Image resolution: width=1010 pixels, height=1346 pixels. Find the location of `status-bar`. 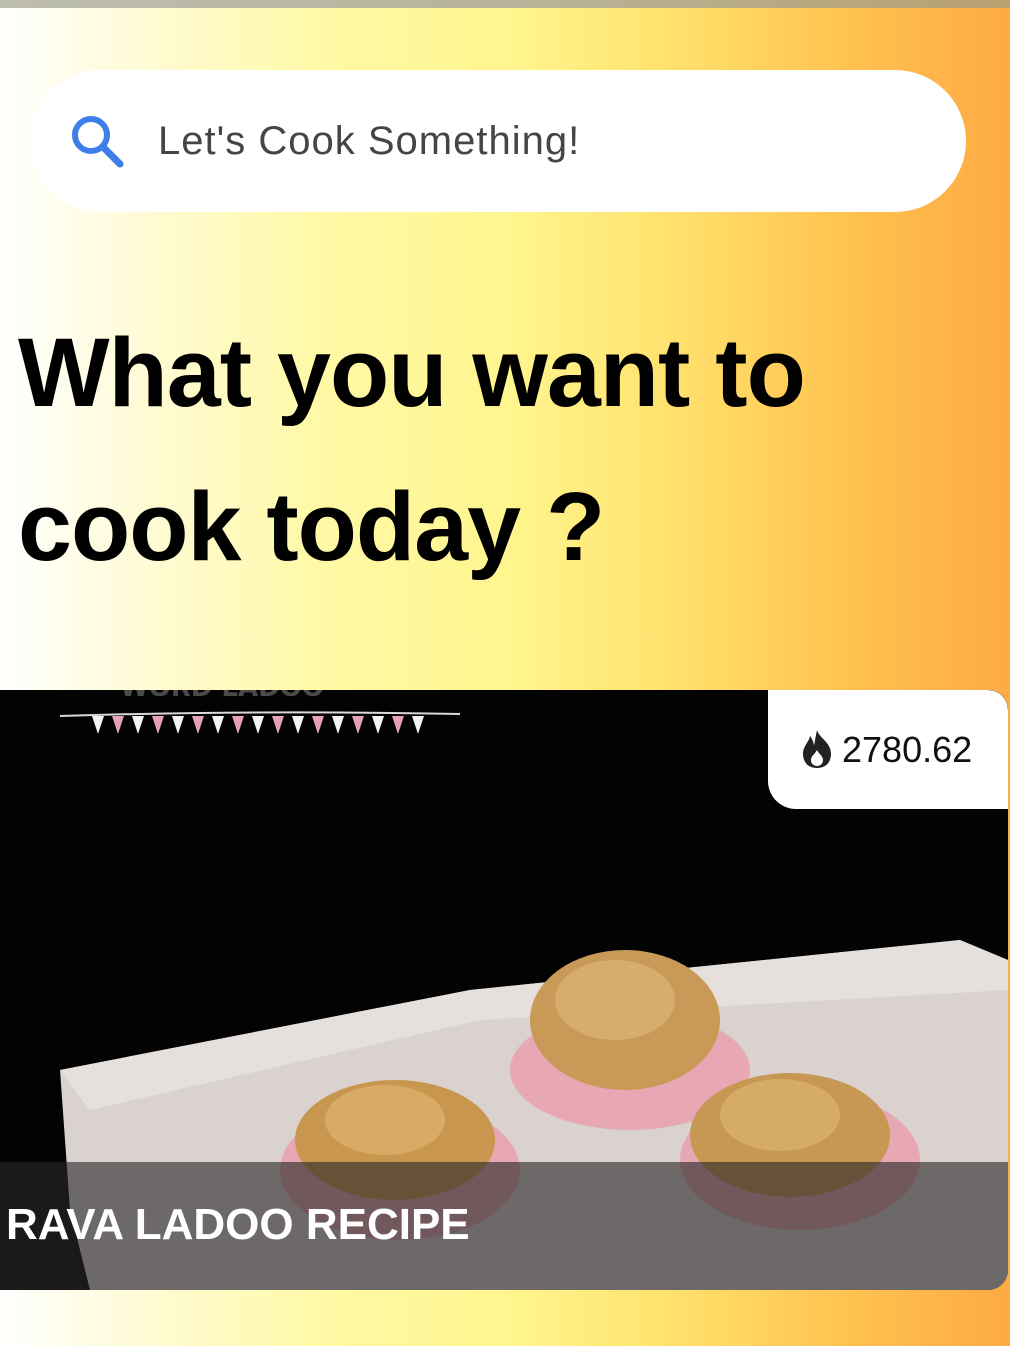

status-bar is located at coordinates (505, 4).